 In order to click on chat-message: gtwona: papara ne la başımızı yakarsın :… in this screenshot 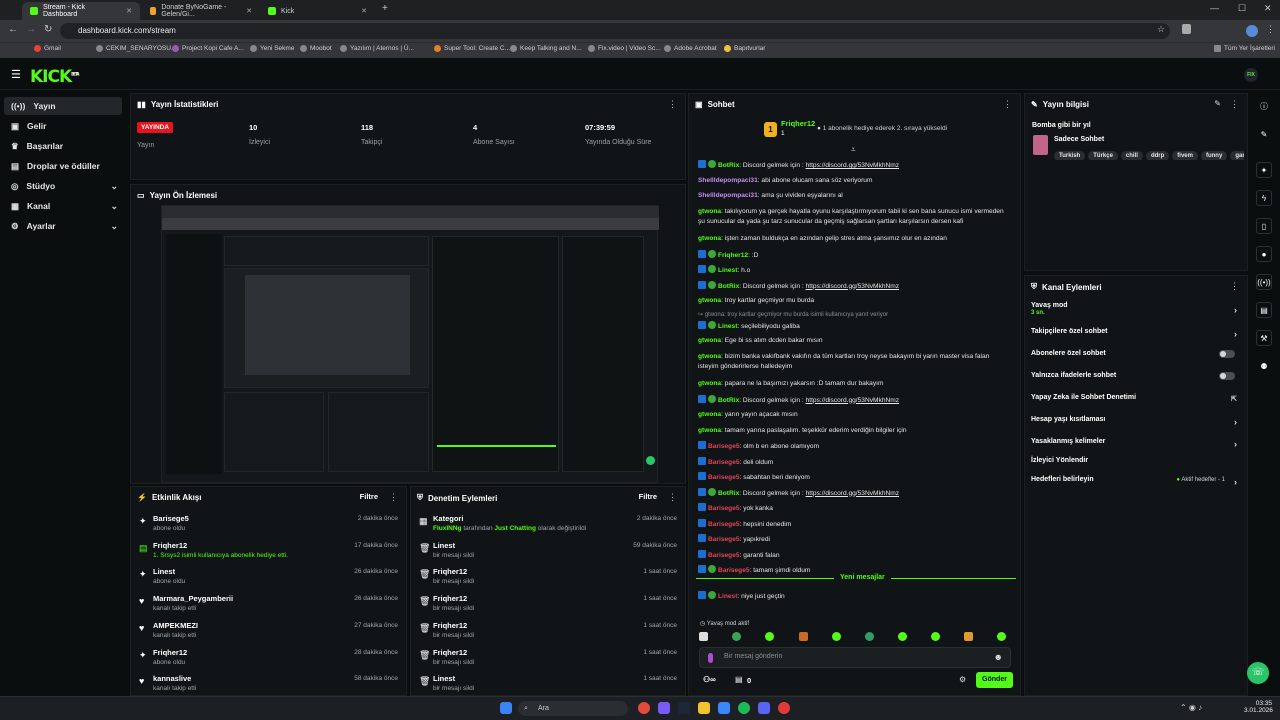, I will do `click(853, 384)`.